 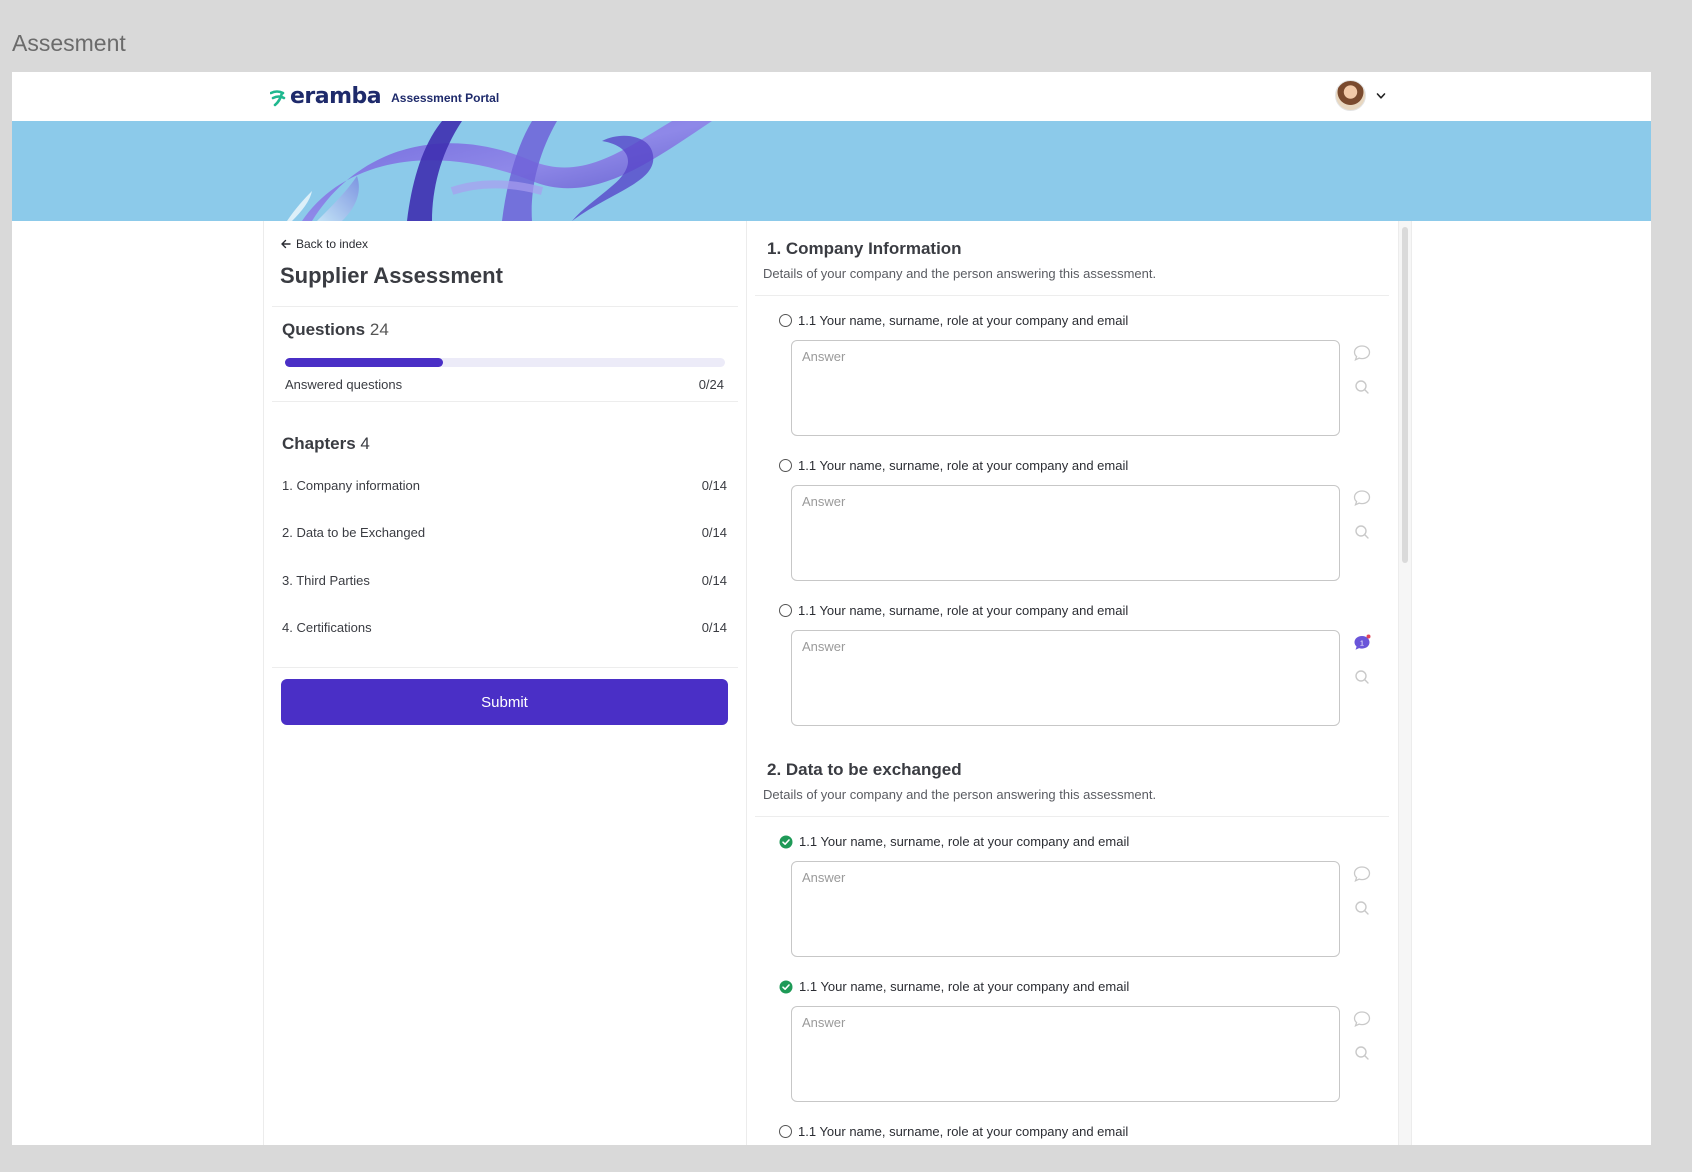 I want to click on questions-count: 24, so click(x=379, y=329).